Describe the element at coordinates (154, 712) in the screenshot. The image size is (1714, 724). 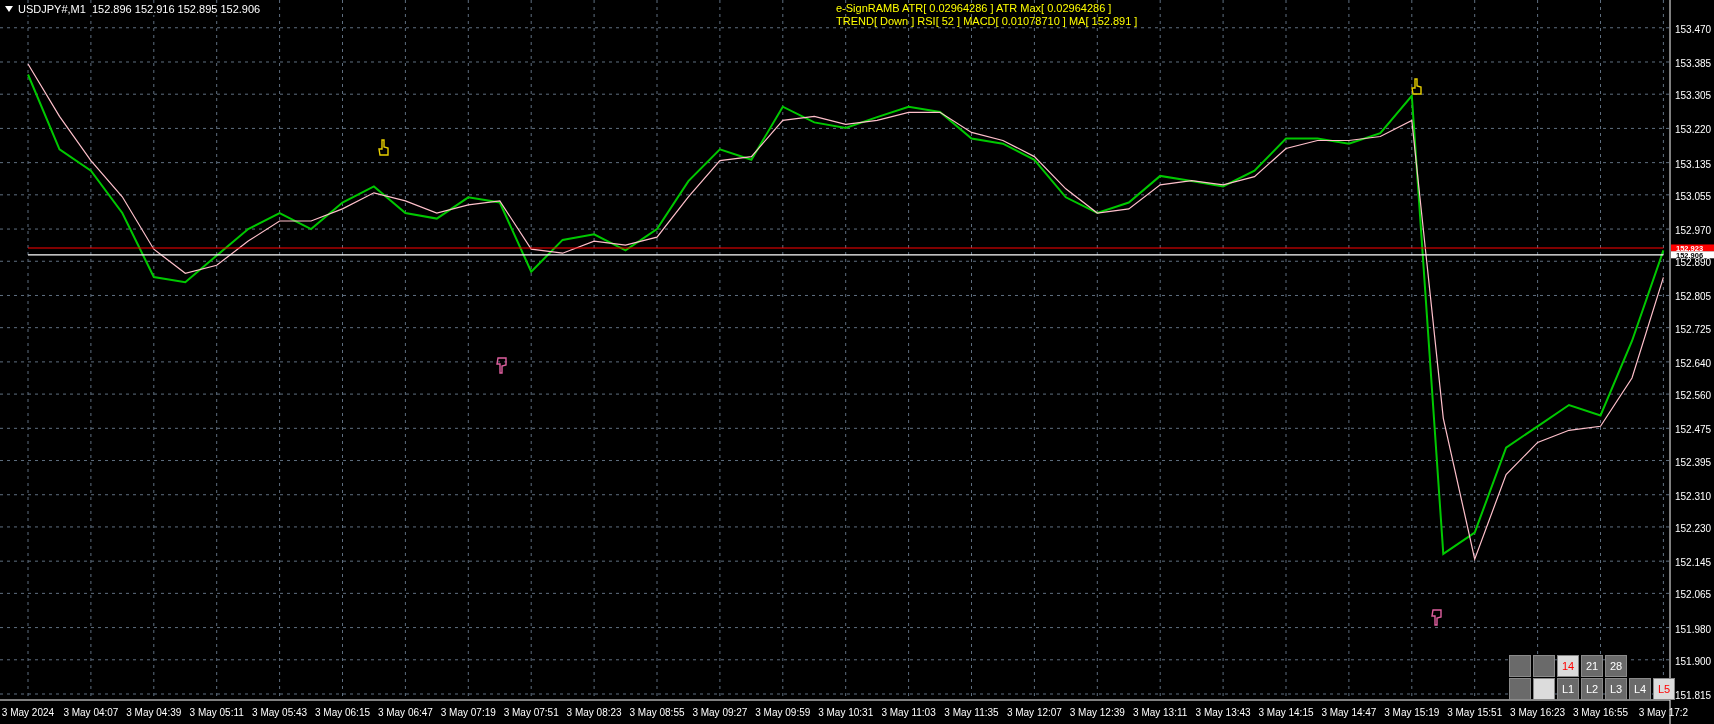
I see `time-axis-label: 3 May 04:39` at that location.